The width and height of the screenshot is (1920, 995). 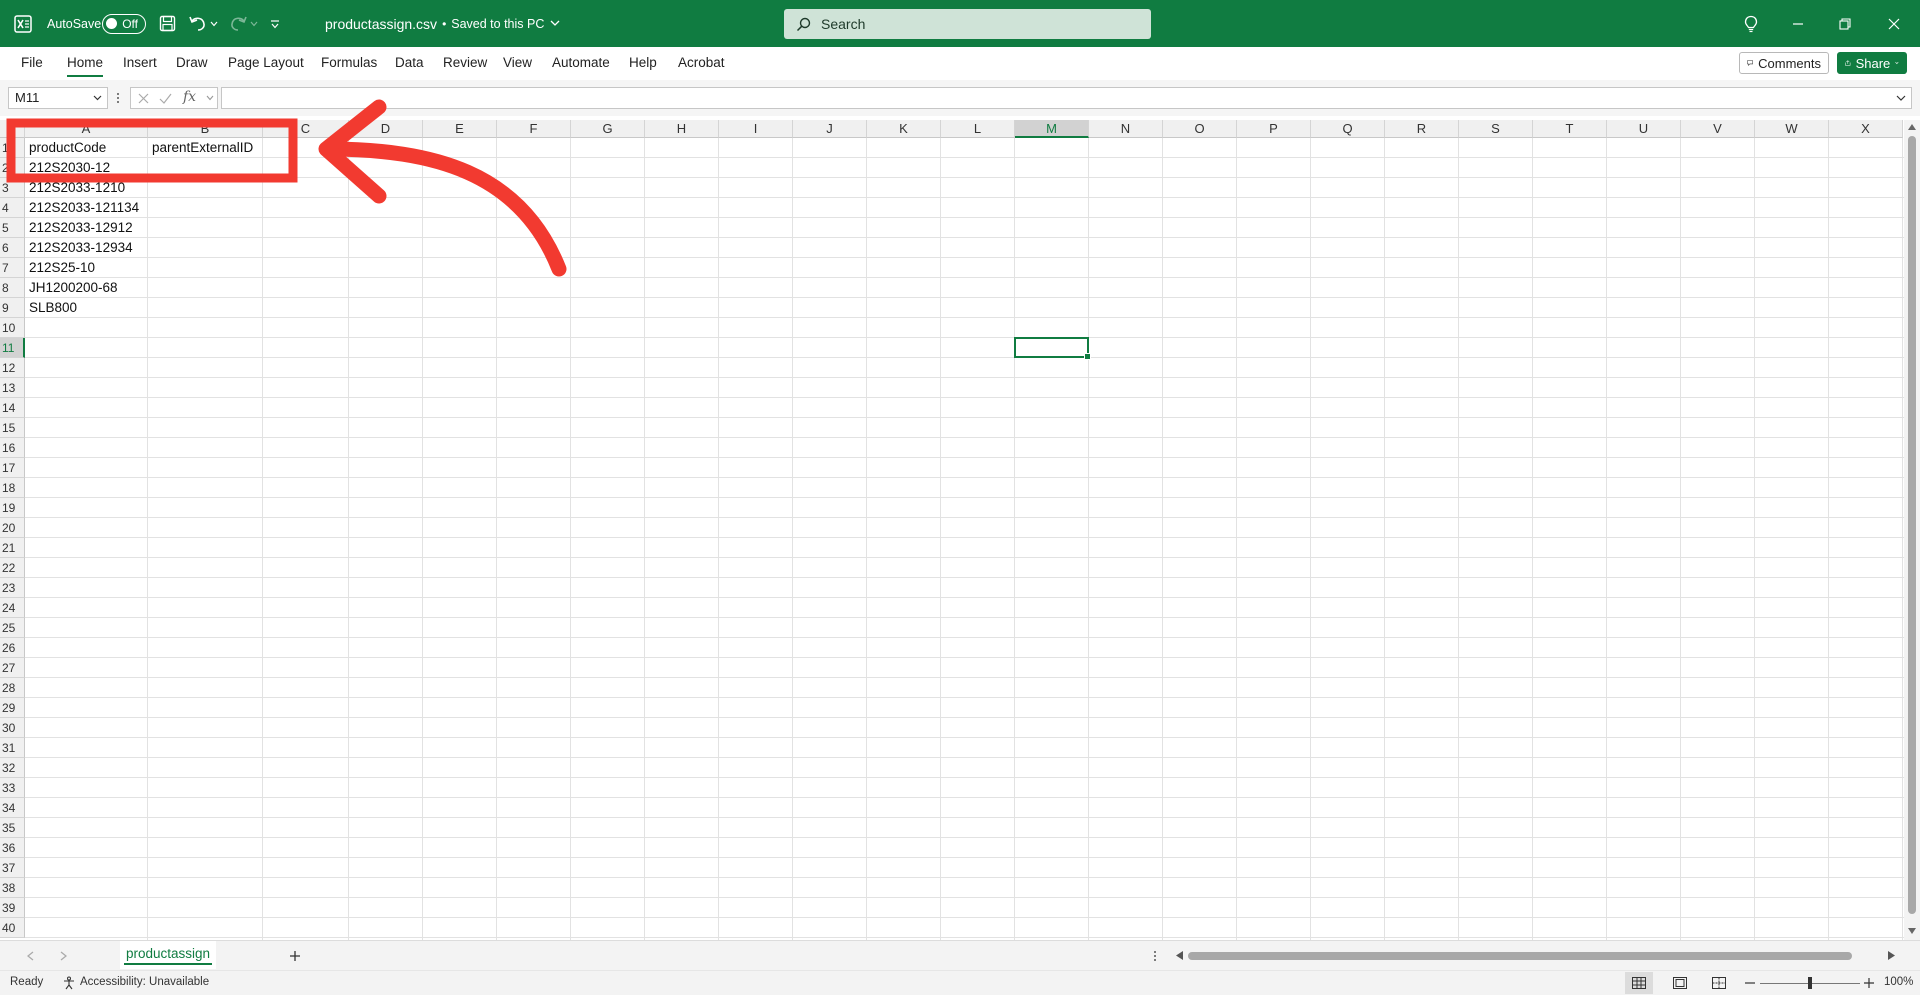 I want to click on cell-a9: SLB800, so click(x=51, y=308).